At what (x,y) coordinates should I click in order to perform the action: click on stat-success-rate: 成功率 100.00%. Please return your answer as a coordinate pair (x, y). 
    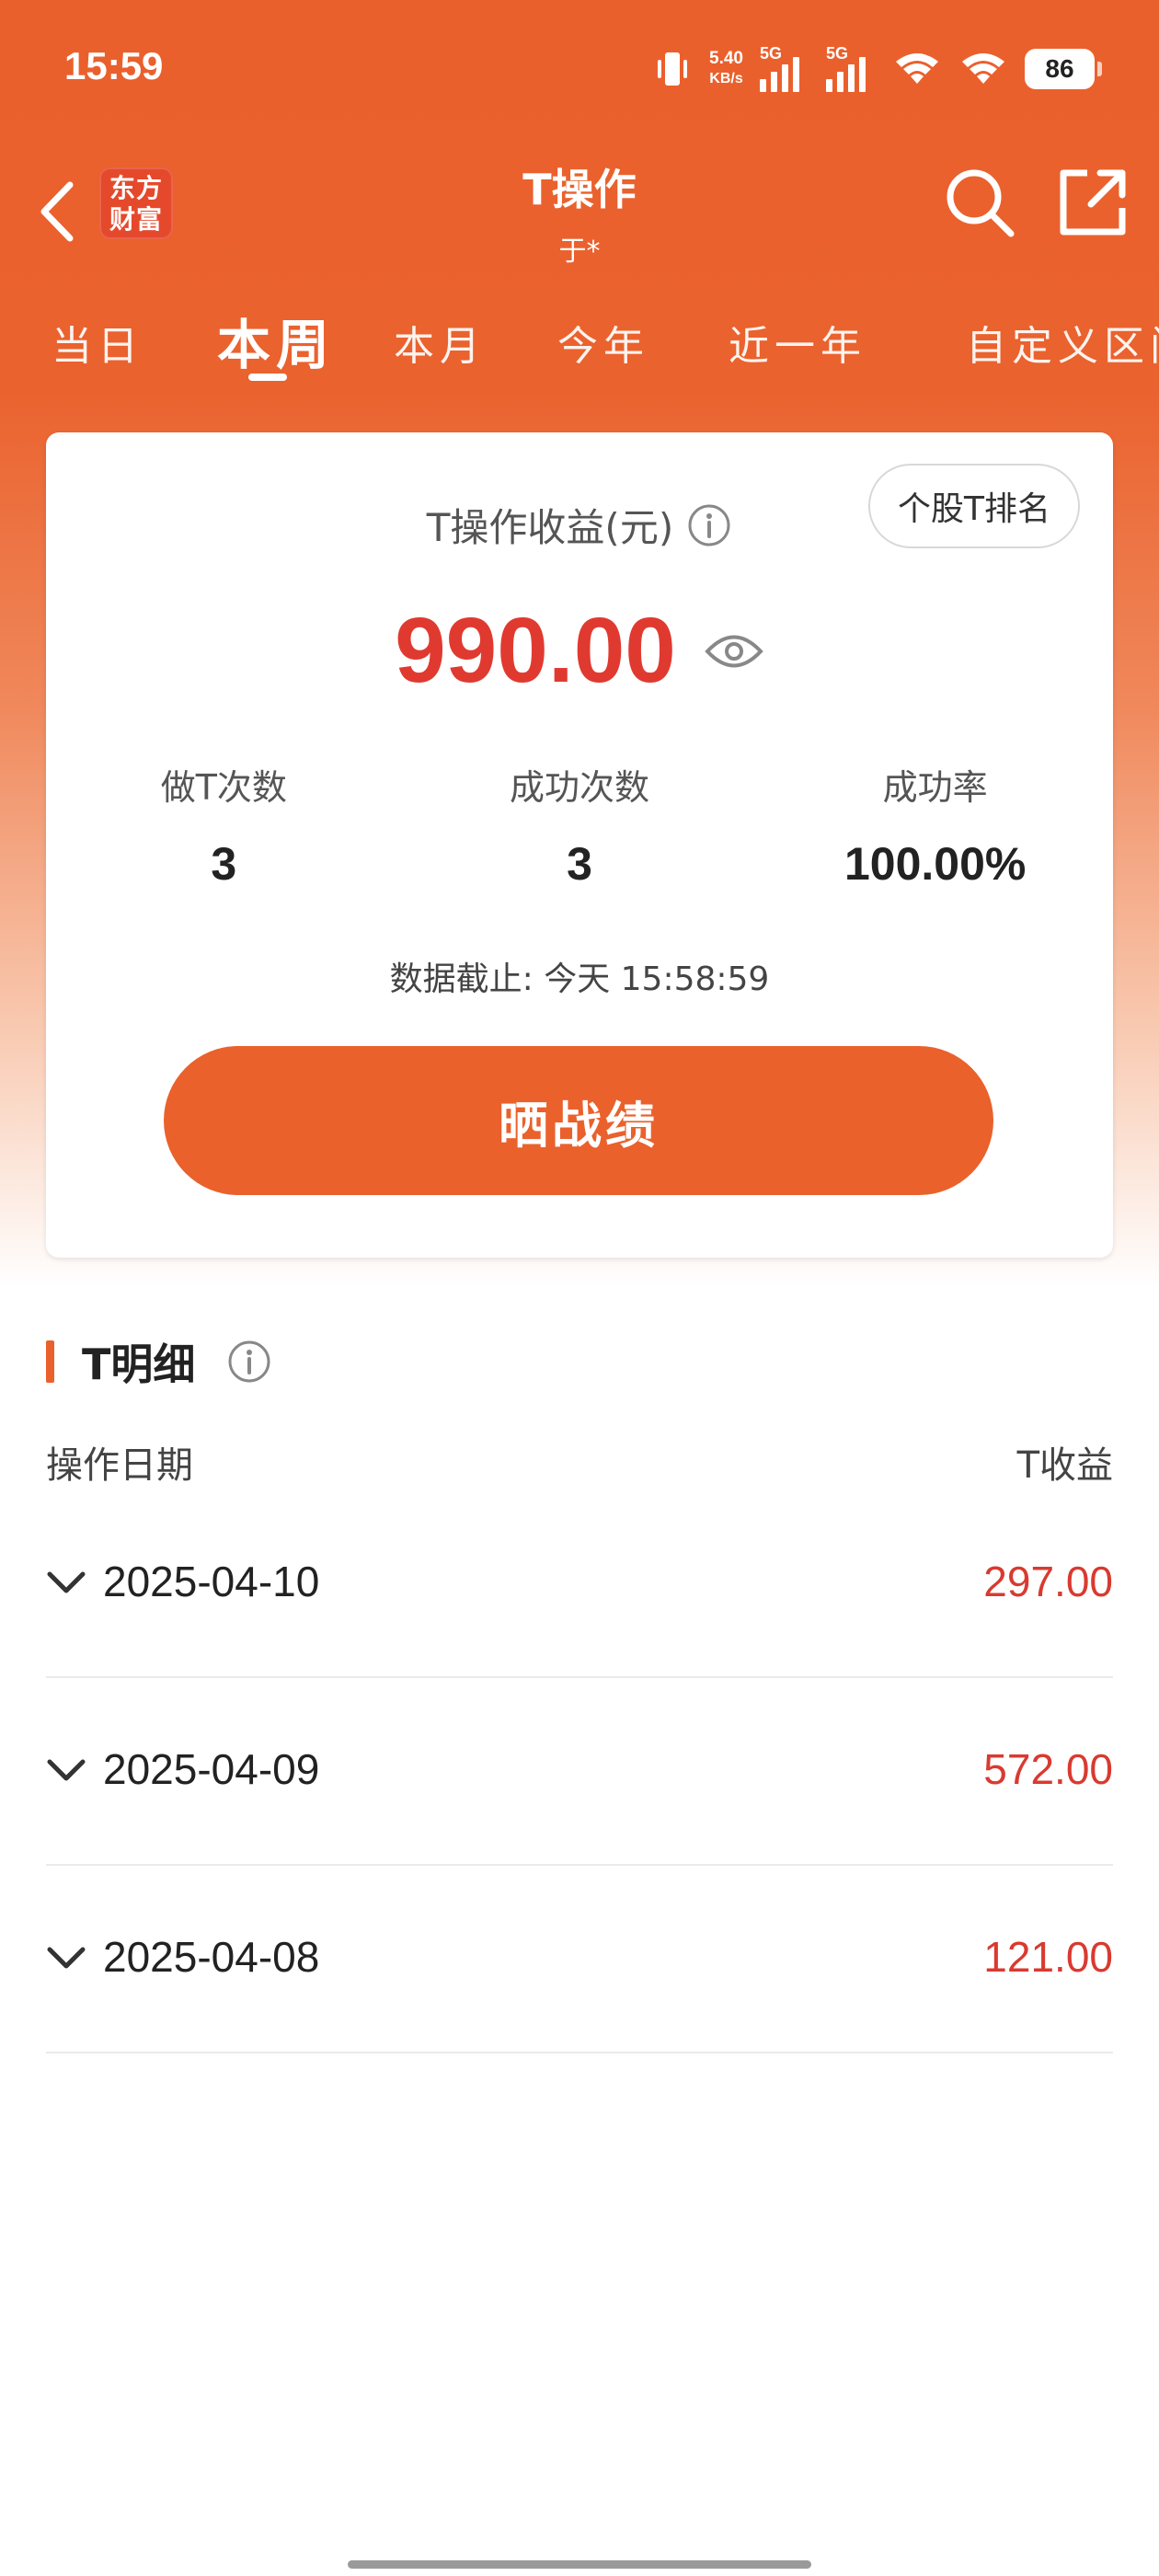
    Looking at the image, I should click on (935, 825).